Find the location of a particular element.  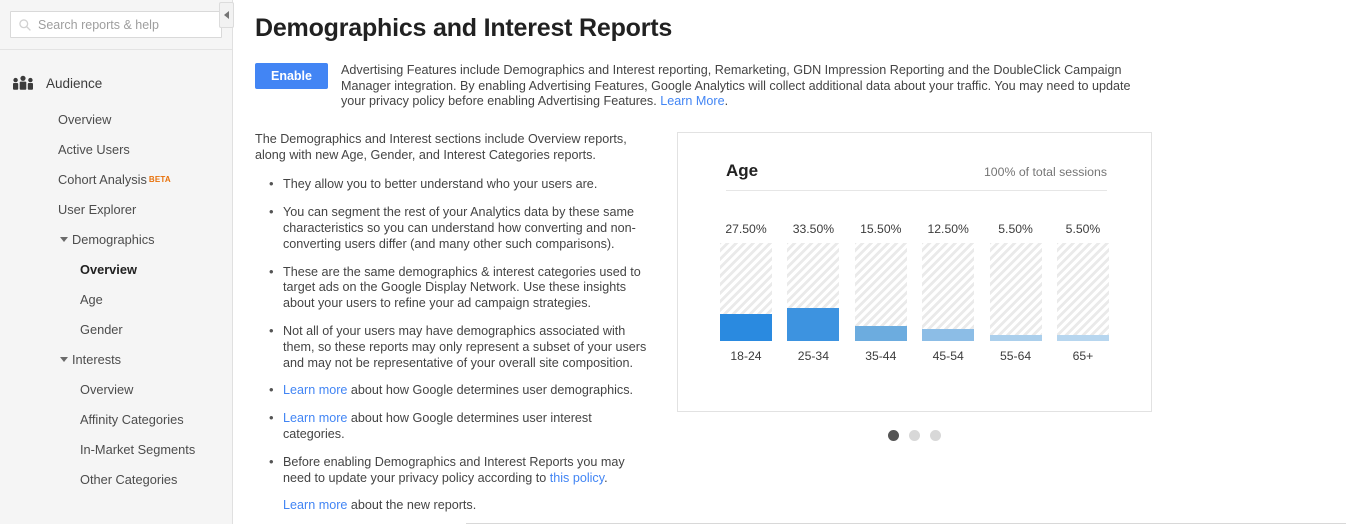

banner-tail: . is located at coordinates (726, 101).